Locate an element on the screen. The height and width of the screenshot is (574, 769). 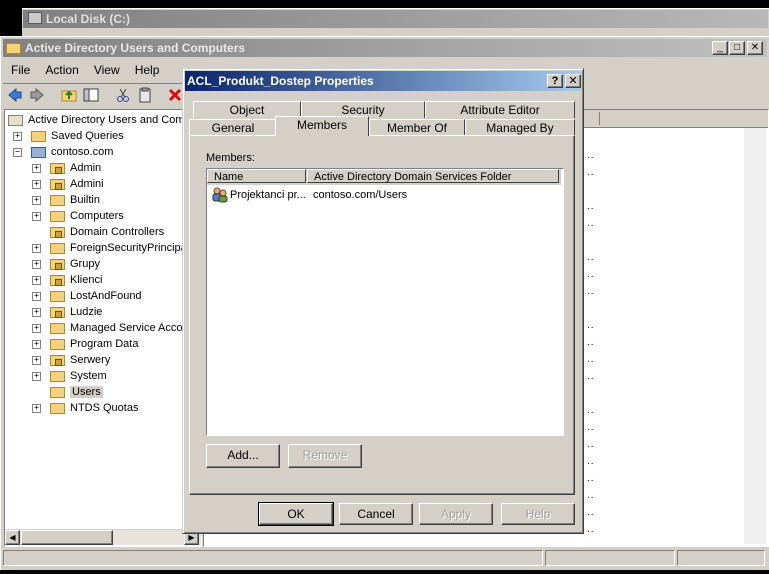
menu-action: Action is located at coordinates (61, 70).